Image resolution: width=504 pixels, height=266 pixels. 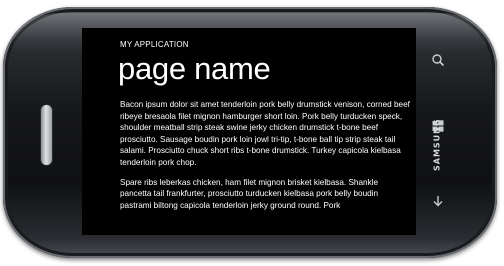 What do you see at coordinates (194, 68) in the screenshot?
I see `page-title: page name` at bounding box center [194, 68].